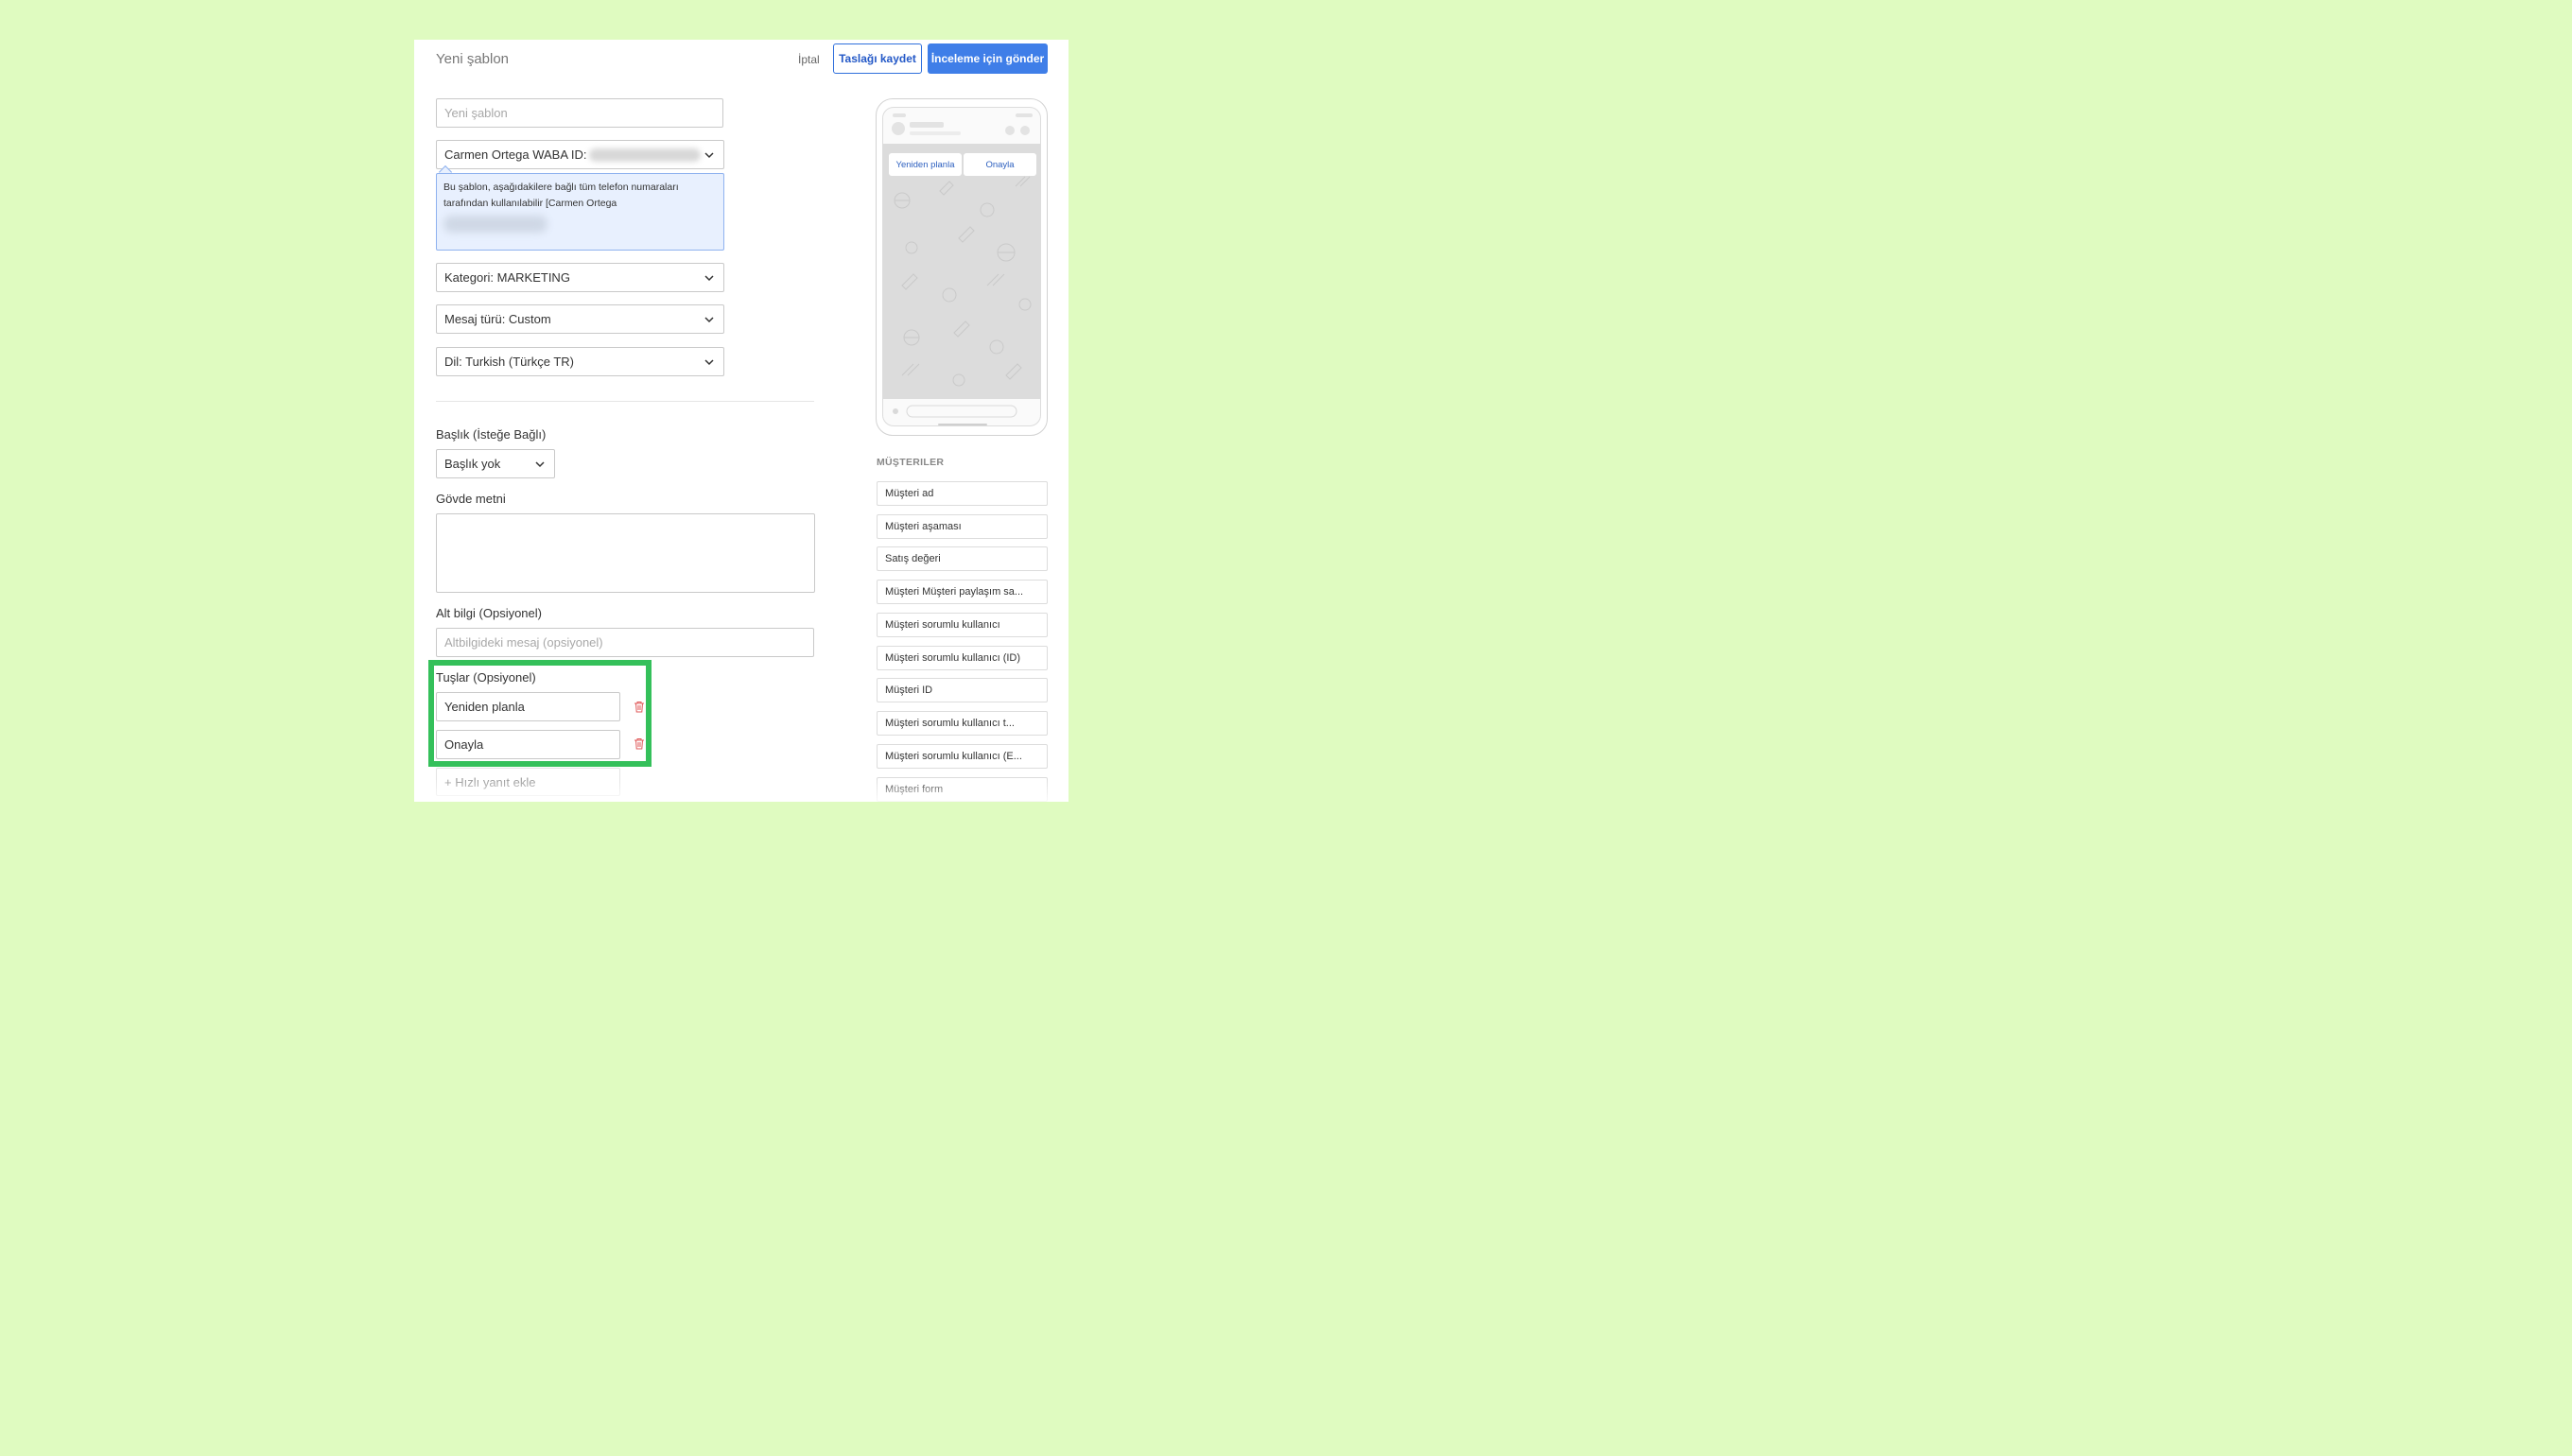 The height and width of the screenshot is (1456, 2572). What do you see at coordinates (523, 642) in the screenshot?
I see `footer-placeholder: Altbilgideki mesaj (opsiyonel)` at bounding box center [523, 642].